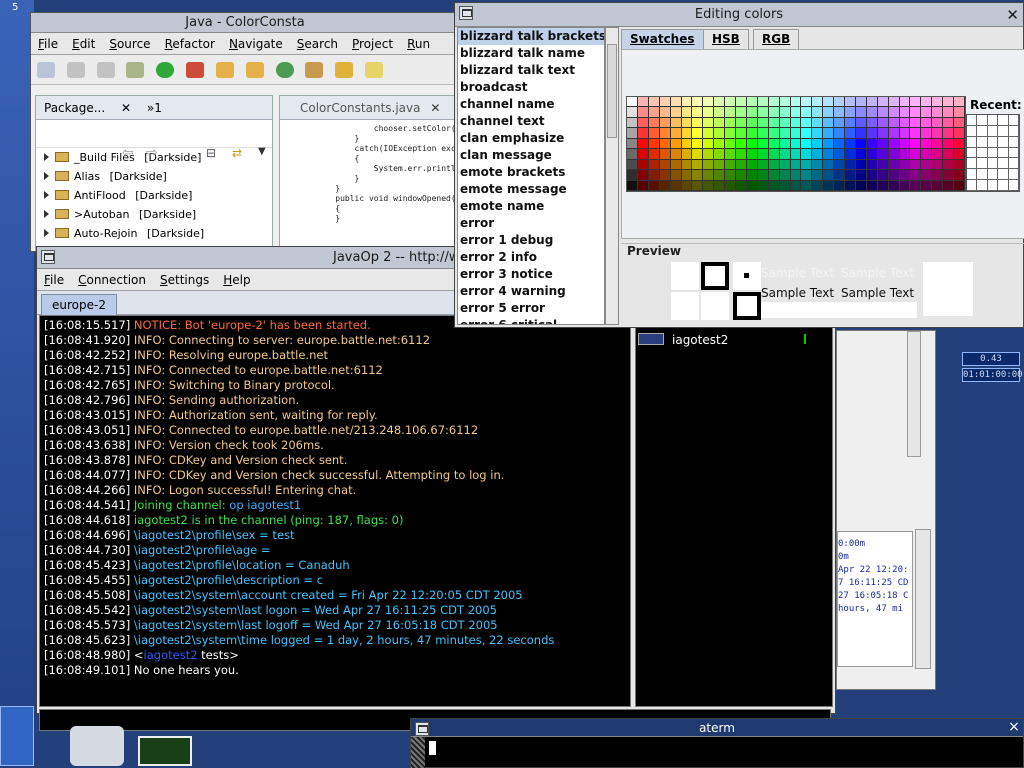 The image size is (1024, 768). Describe the element at coordinates (739, 15) in the screenshot. I see `colors-titlebar: Editing colors ✕` at that location.